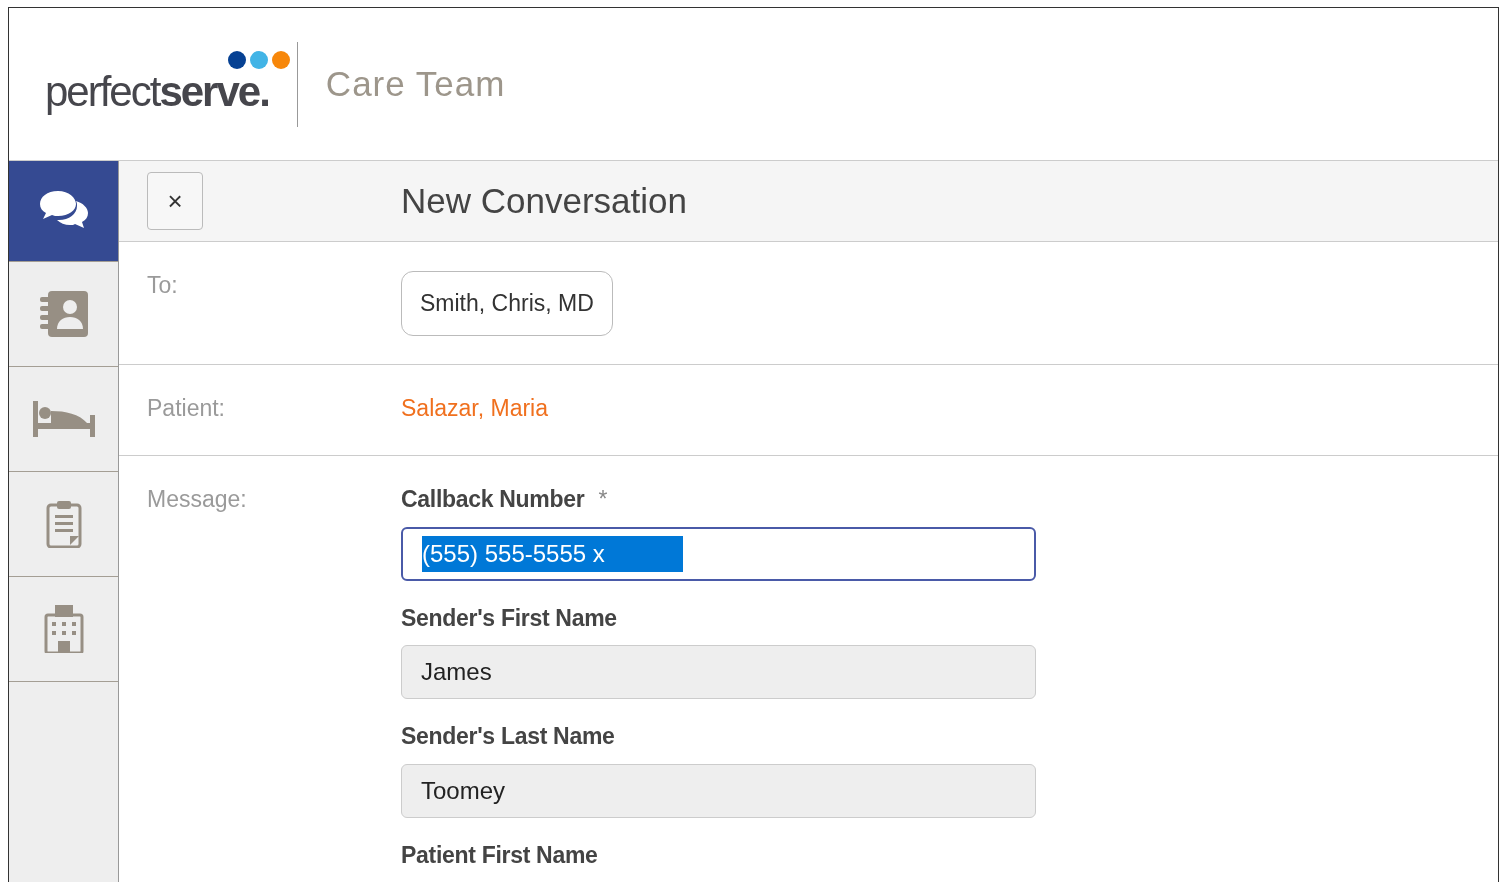 The image size is (1503, 882). What do you see at coordinates (474, 408) in the screenshot?
I see `patient-name: Salazar, Maria` at bounding box center [474, 408].